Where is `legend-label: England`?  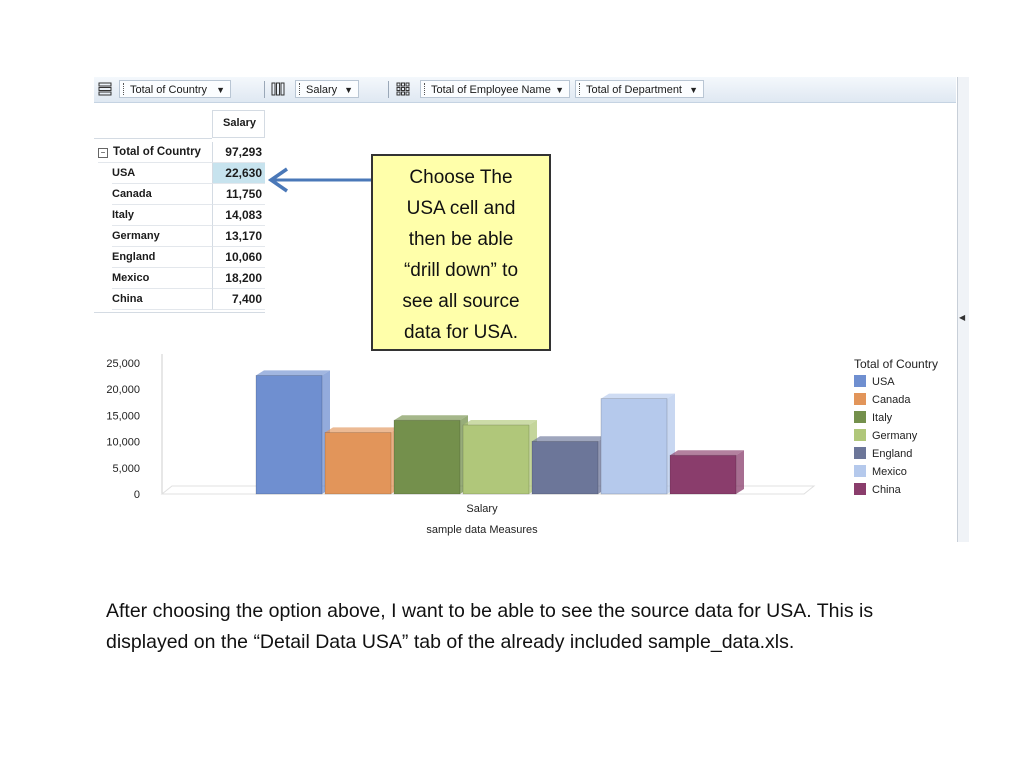 legend-label: England is located at coordinates (892, 454).